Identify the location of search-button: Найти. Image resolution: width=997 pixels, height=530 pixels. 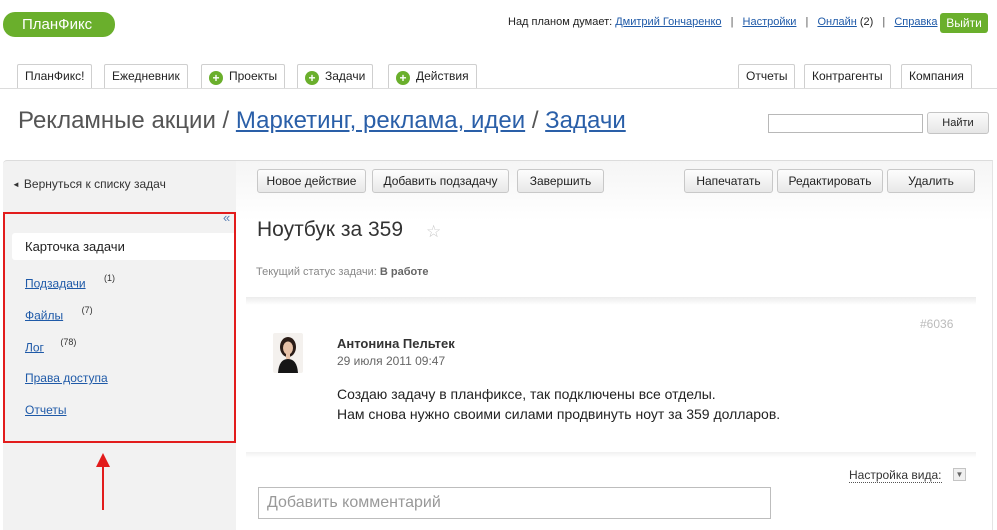
(958, 123).